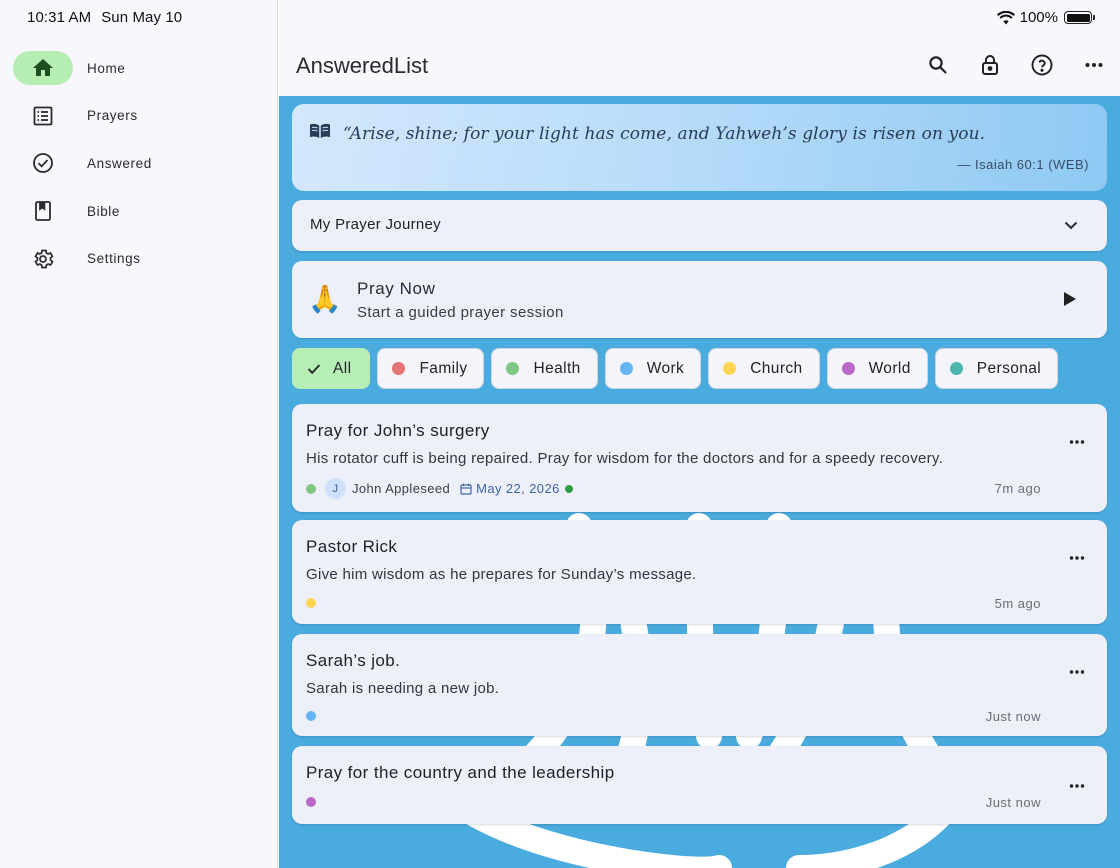  What do you see at coordinates (1070, 299) in the screenshot?
I see `play-icon` at bounding box center [1070, 299].